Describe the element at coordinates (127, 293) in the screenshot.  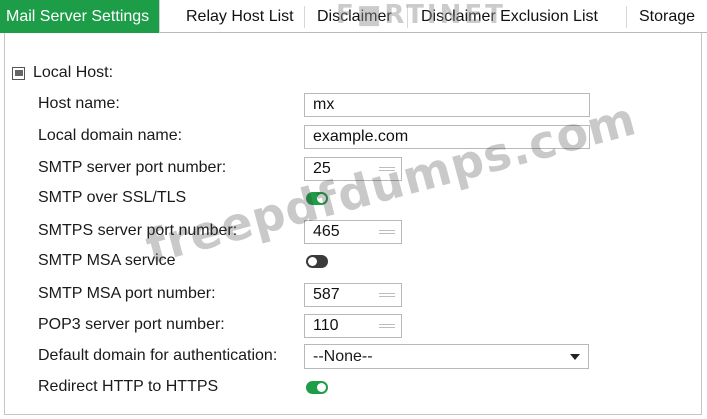
I see `smtp-msa-port-label: SMTP MSA port number:` at that location.